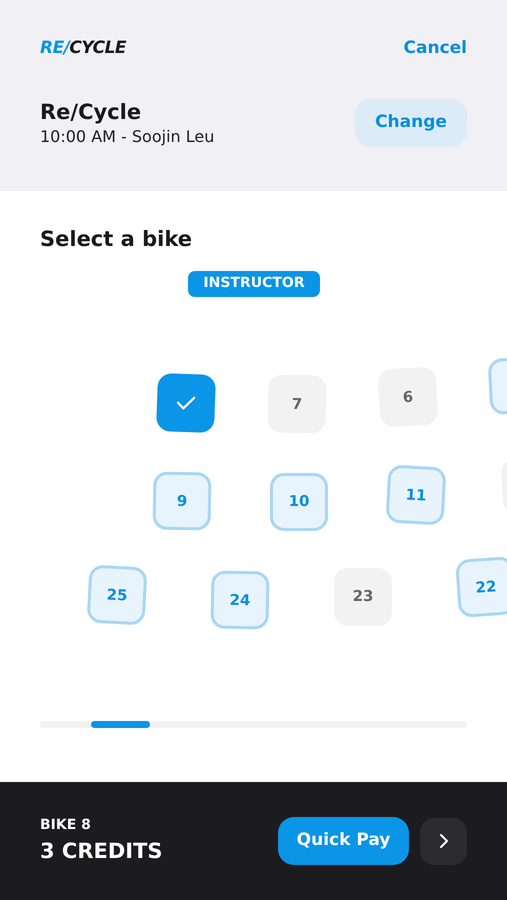 This screenshot has height=900, width=507. Describe the element at coordinates (435, 49) in the screenshot. I see `cancel-button: Cancel` at that location.